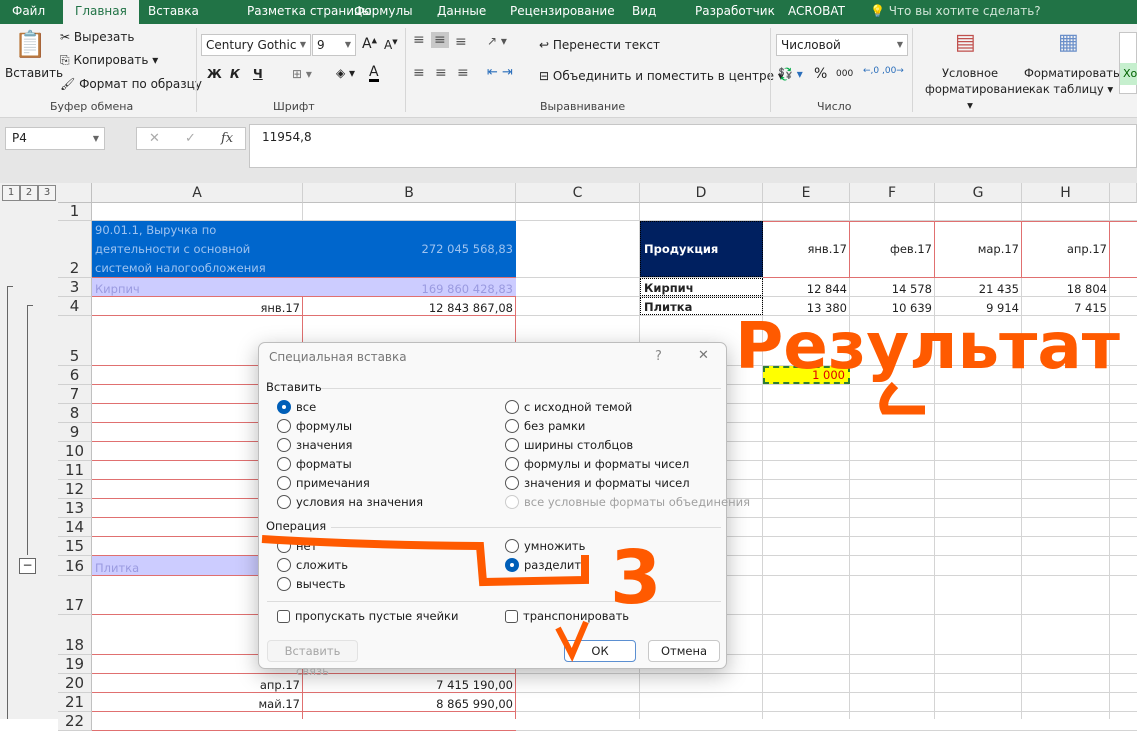  Describe the element at coordinates (1066, 193) in the screenshot. I see `column-header-H: H` at that location.